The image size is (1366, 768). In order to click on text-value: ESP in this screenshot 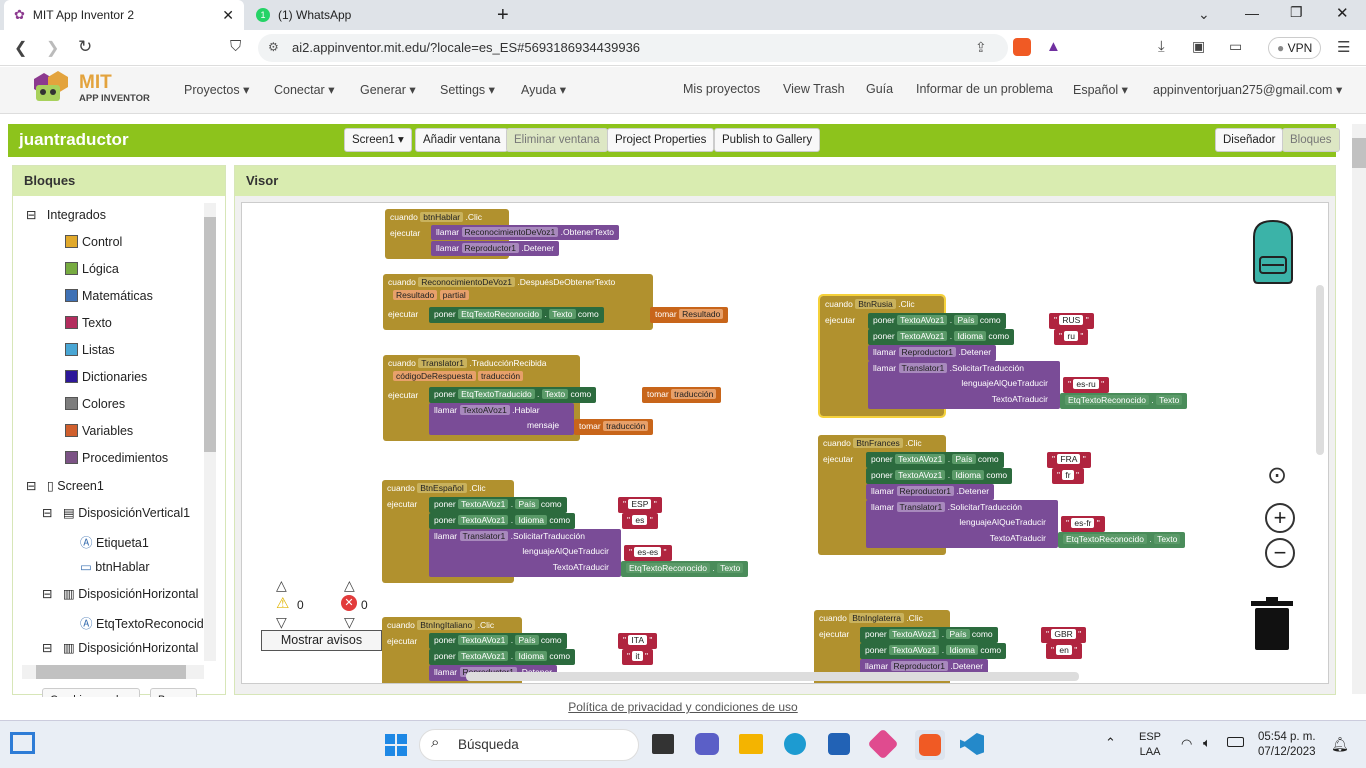, I will do `click(640, 504)`.